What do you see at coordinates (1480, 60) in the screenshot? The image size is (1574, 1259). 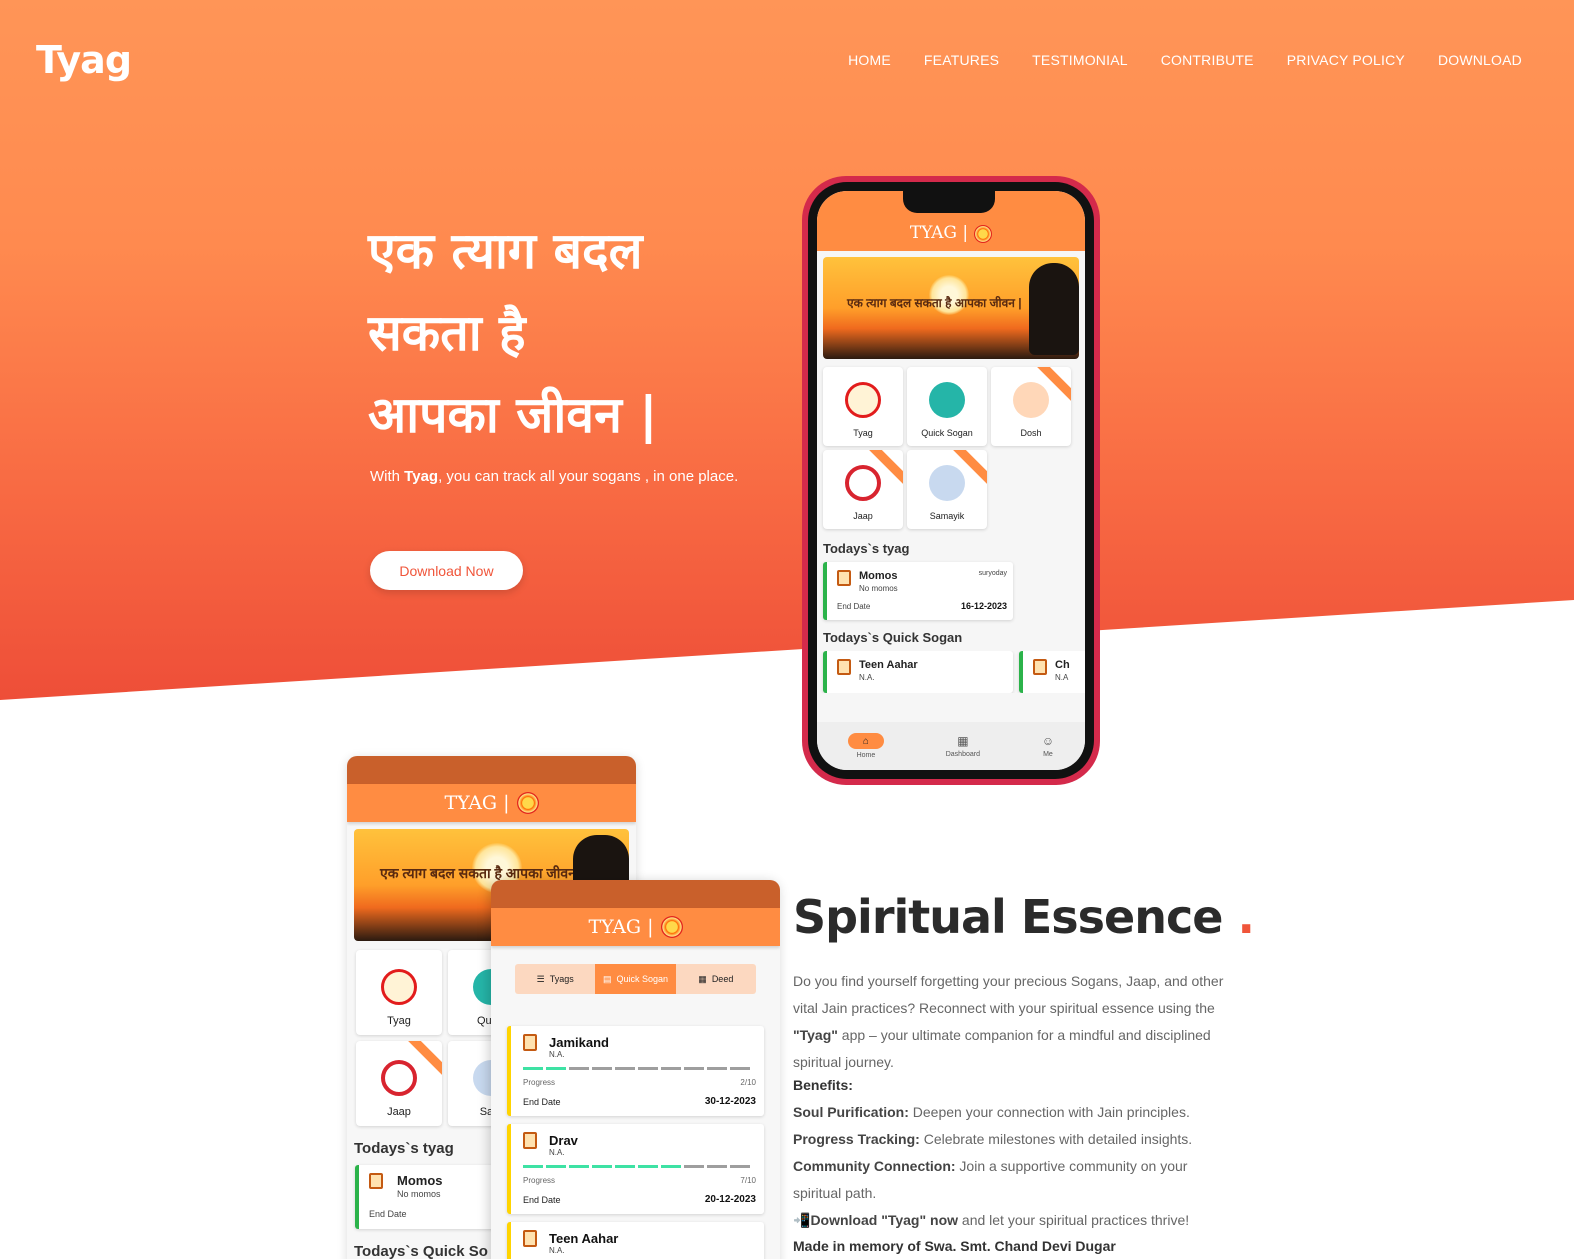 I see `nav-download: DOWNLOAD` at bounding box center [1480, 60].